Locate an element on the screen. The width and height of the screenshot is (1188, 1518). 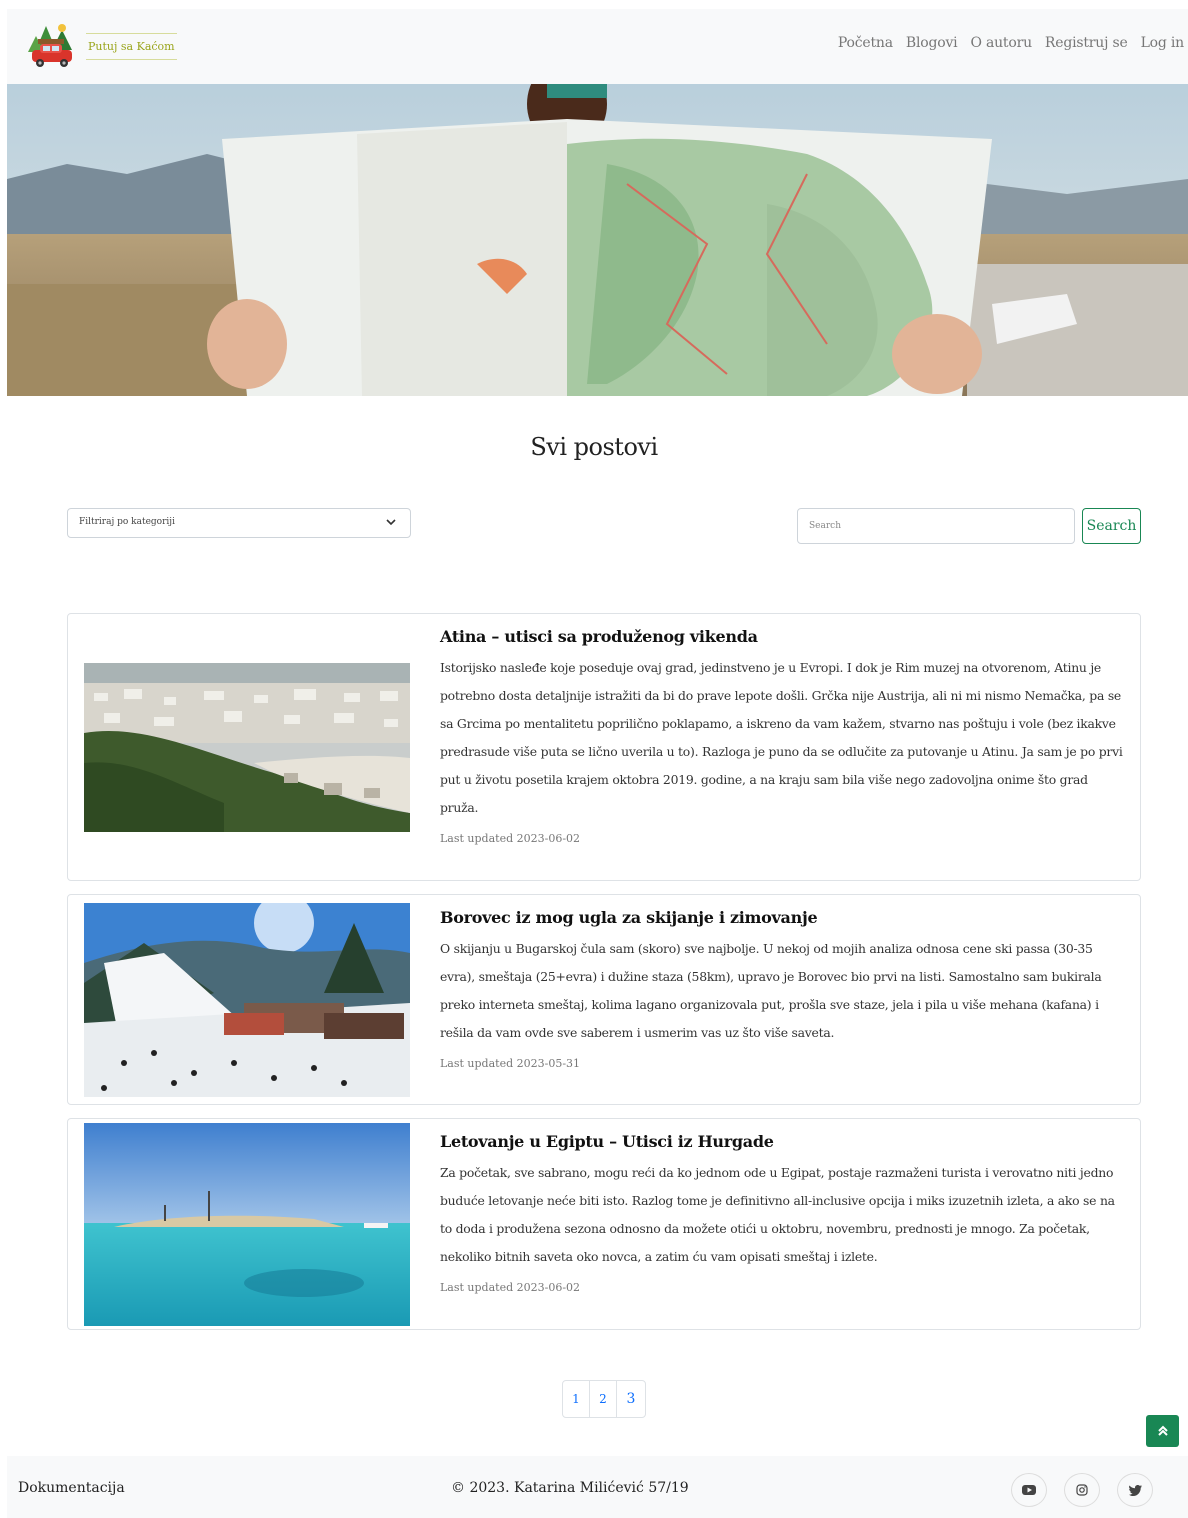
post-title: Letovanje u Egiptu – Utisci iz Hurgade is located at coordinates (782, 1141).